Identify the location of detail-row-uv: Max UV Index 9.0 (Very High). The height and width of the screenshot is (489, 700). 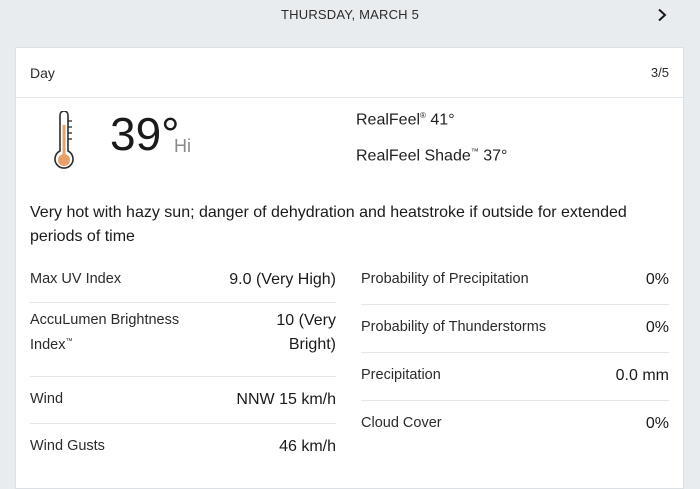
(183, 279).